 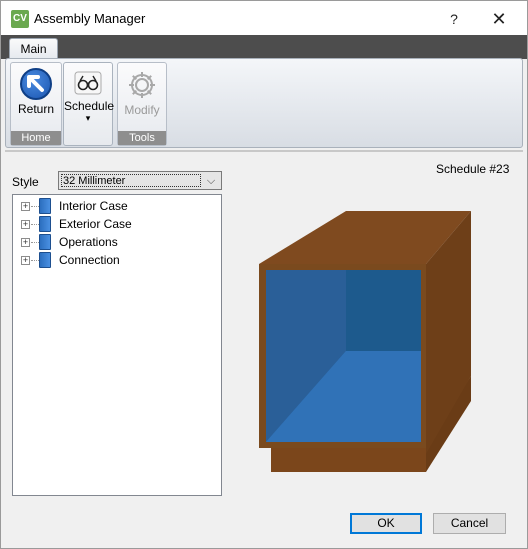 I want to click on group-tools: Modify Tools, so click(x=142, y=104).